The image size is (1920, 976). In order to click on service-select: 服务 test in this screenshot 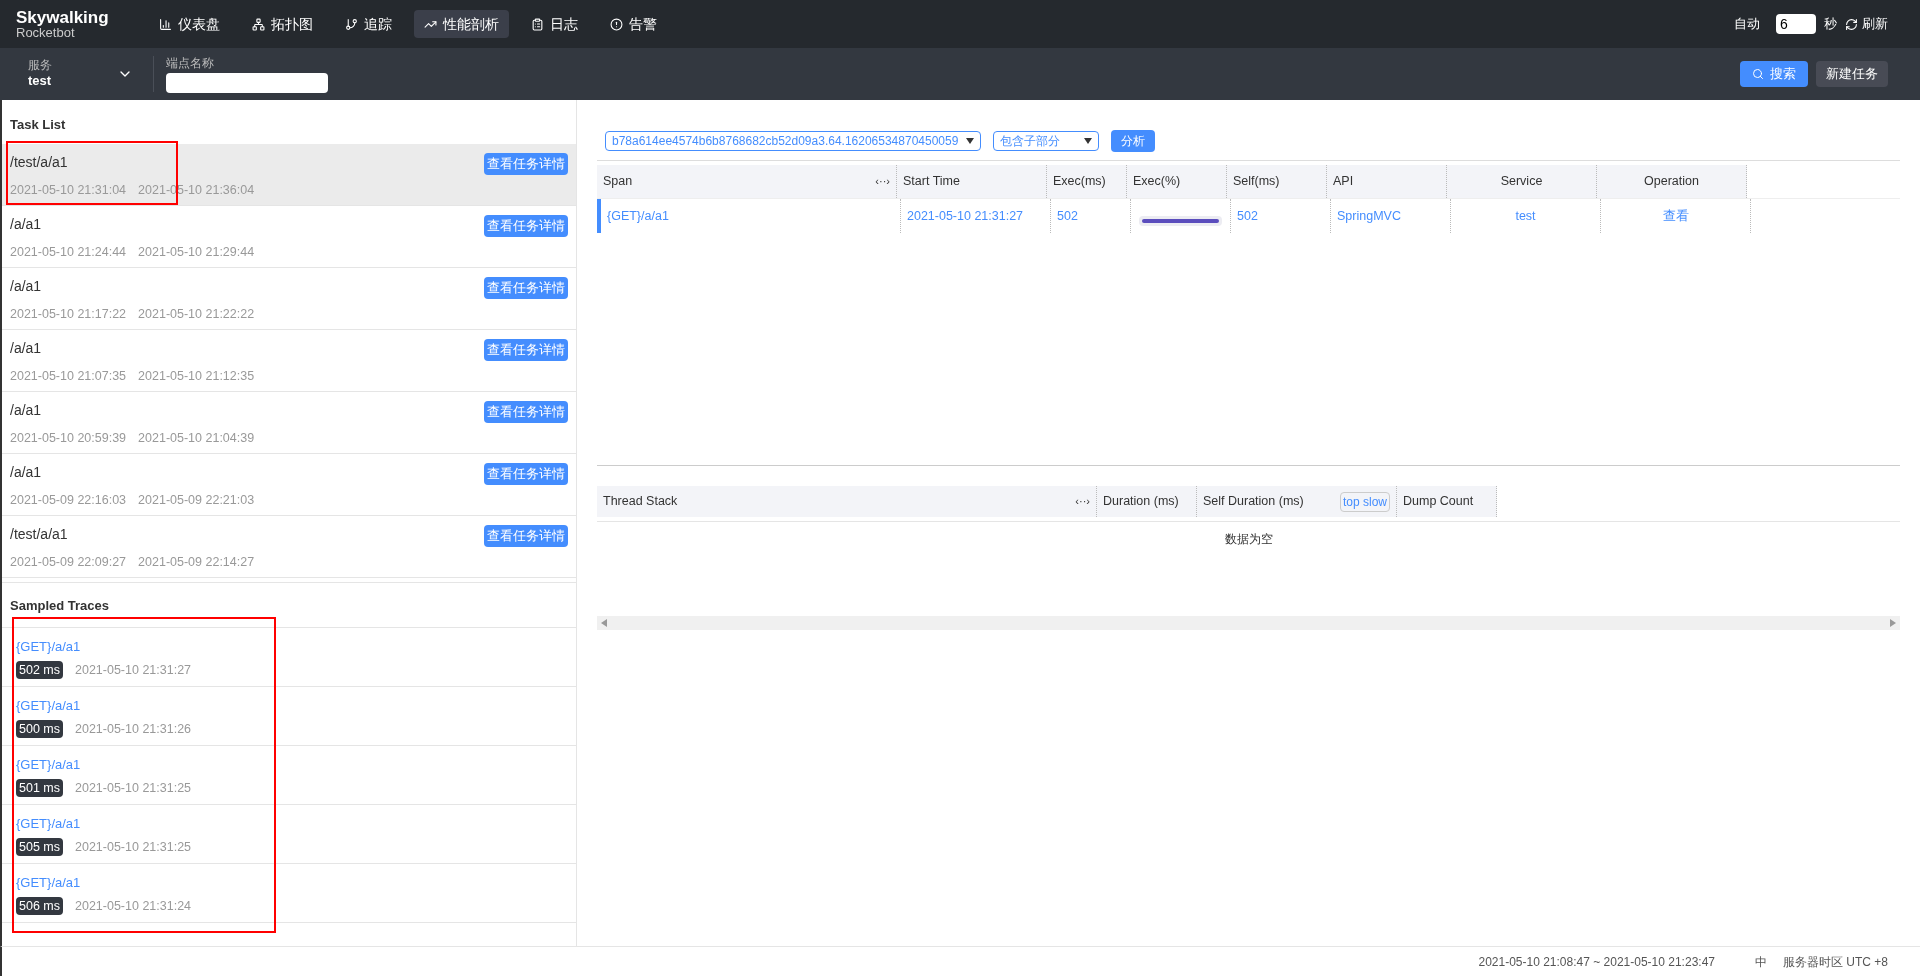, I will do `click(78, 74)`.